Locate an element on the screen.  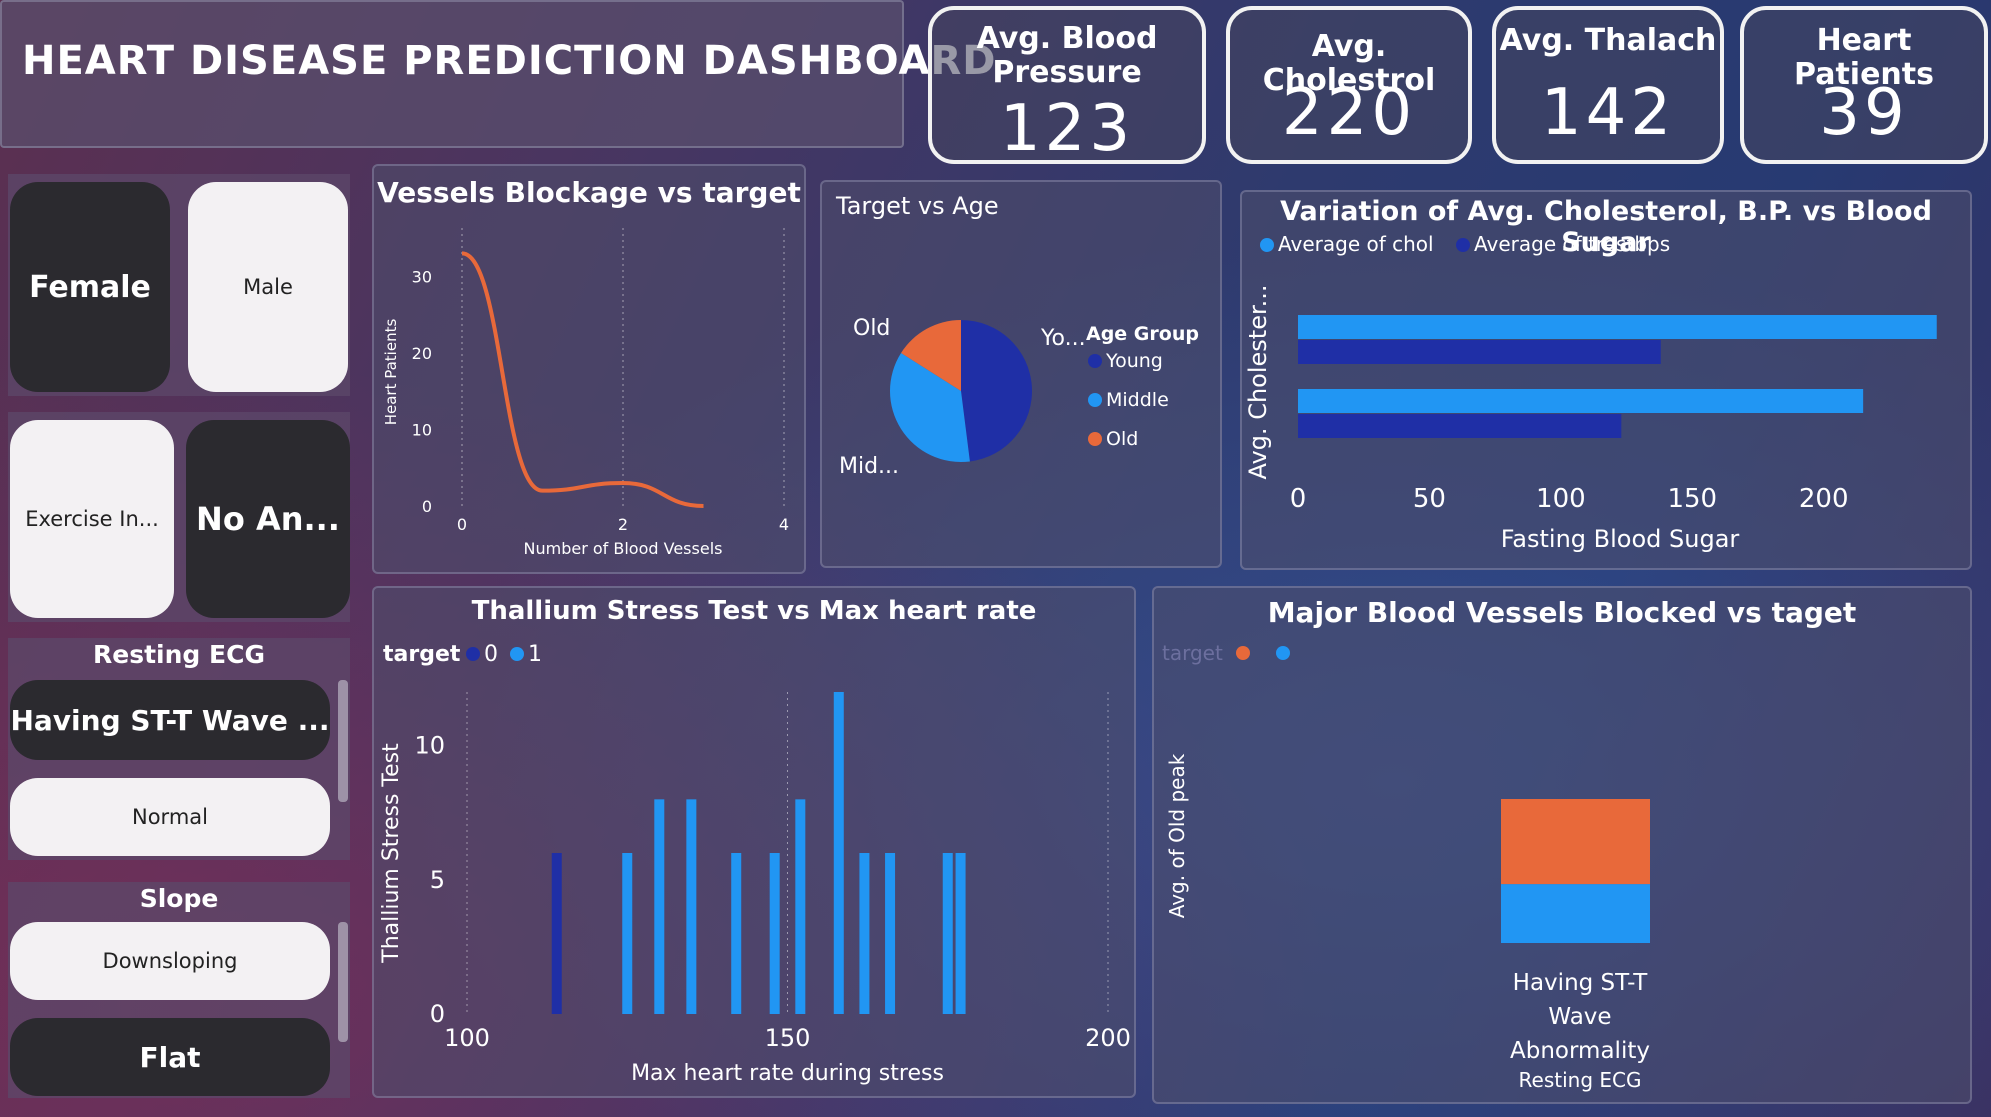
legend-label: 0 is located at coordinates (491, 654).